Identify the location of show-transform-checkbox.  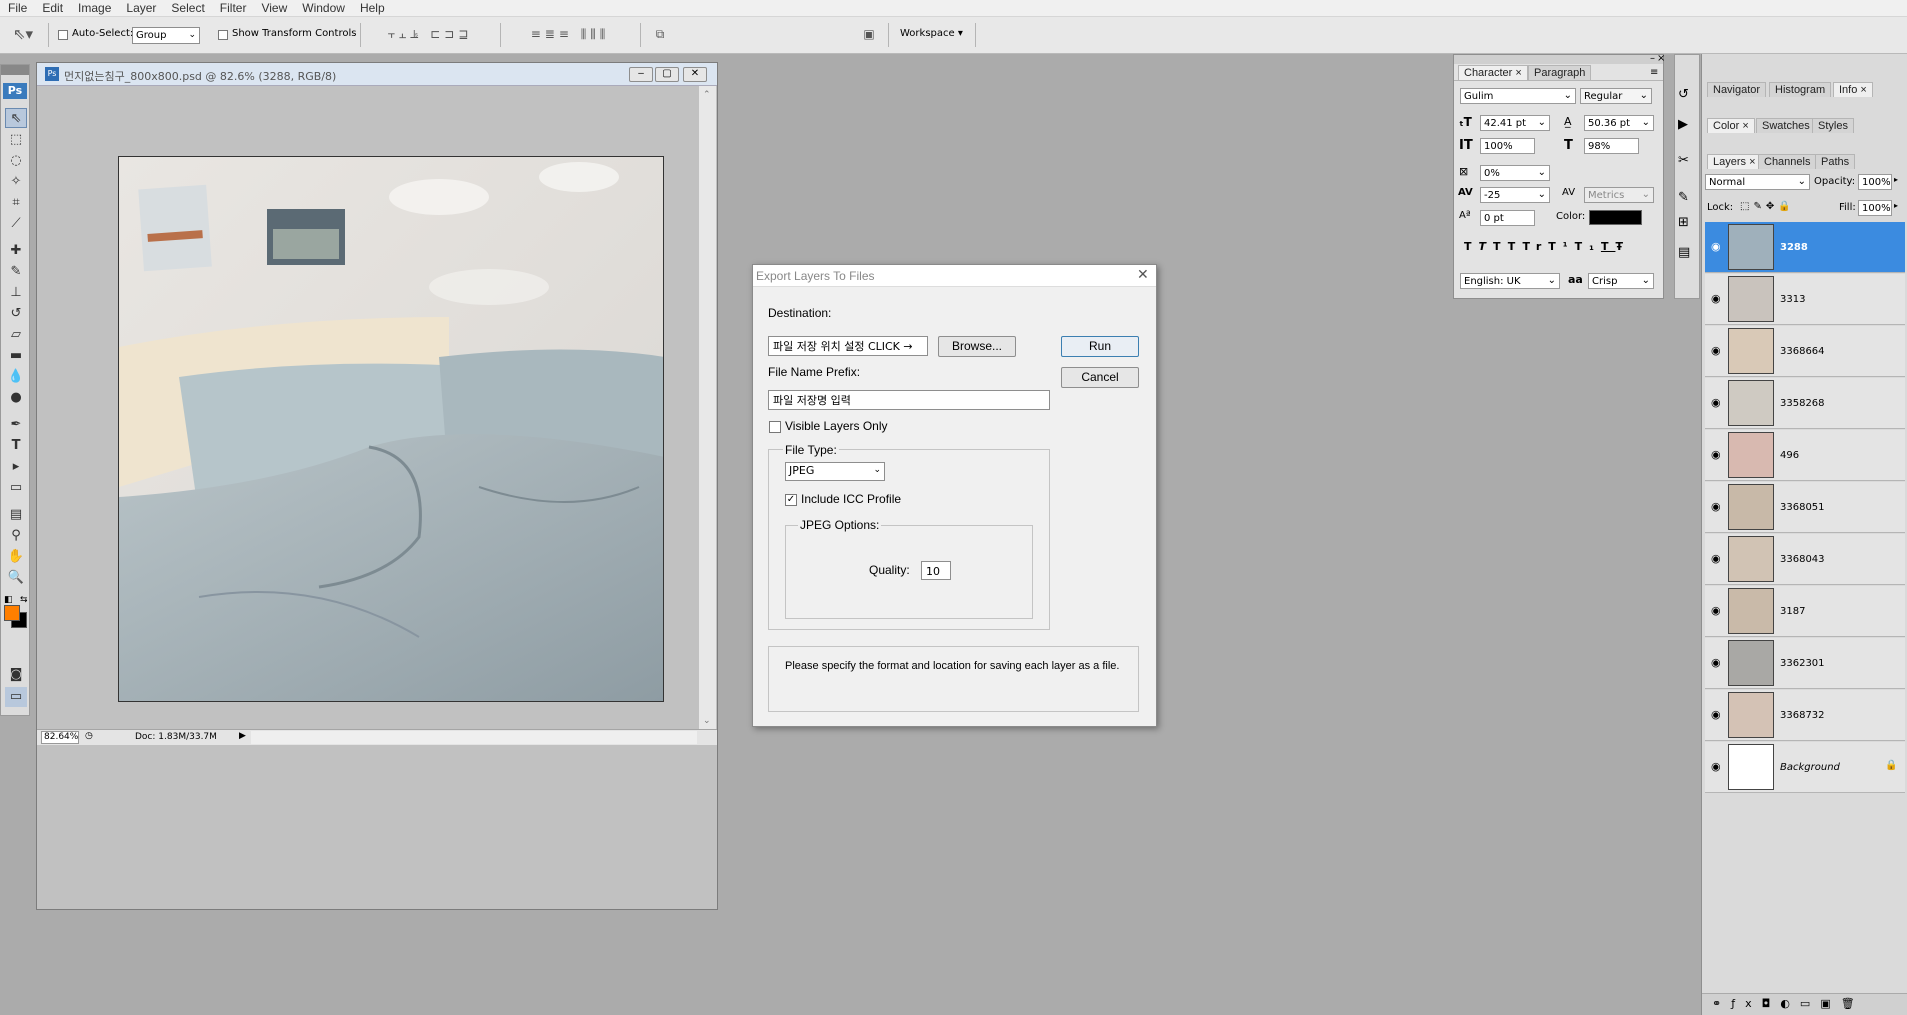
(223, 35).